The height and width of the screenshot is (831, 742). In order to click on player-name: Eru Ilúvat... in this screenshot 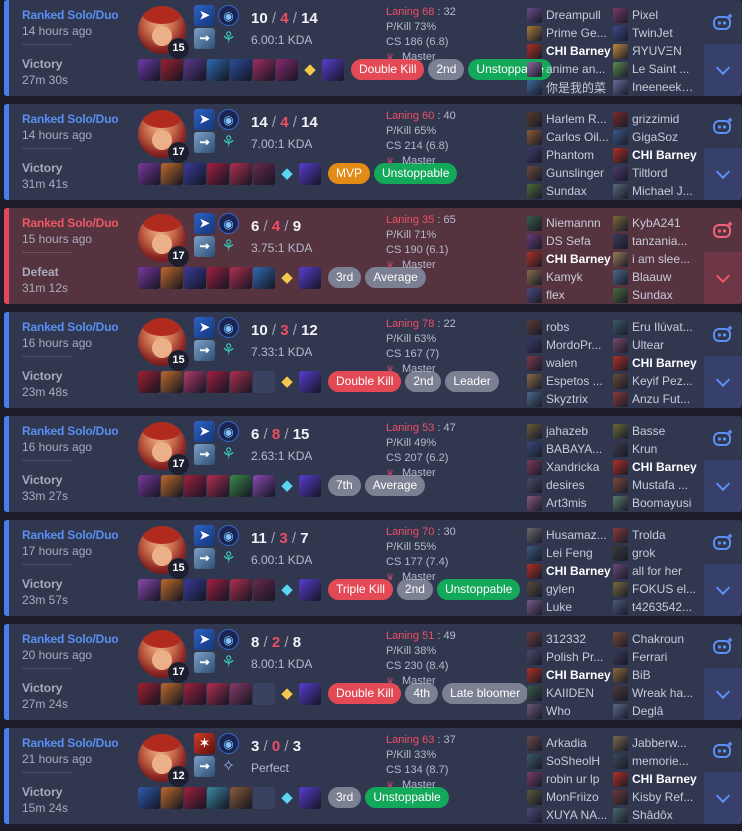, I will do `click(665, 327)`.